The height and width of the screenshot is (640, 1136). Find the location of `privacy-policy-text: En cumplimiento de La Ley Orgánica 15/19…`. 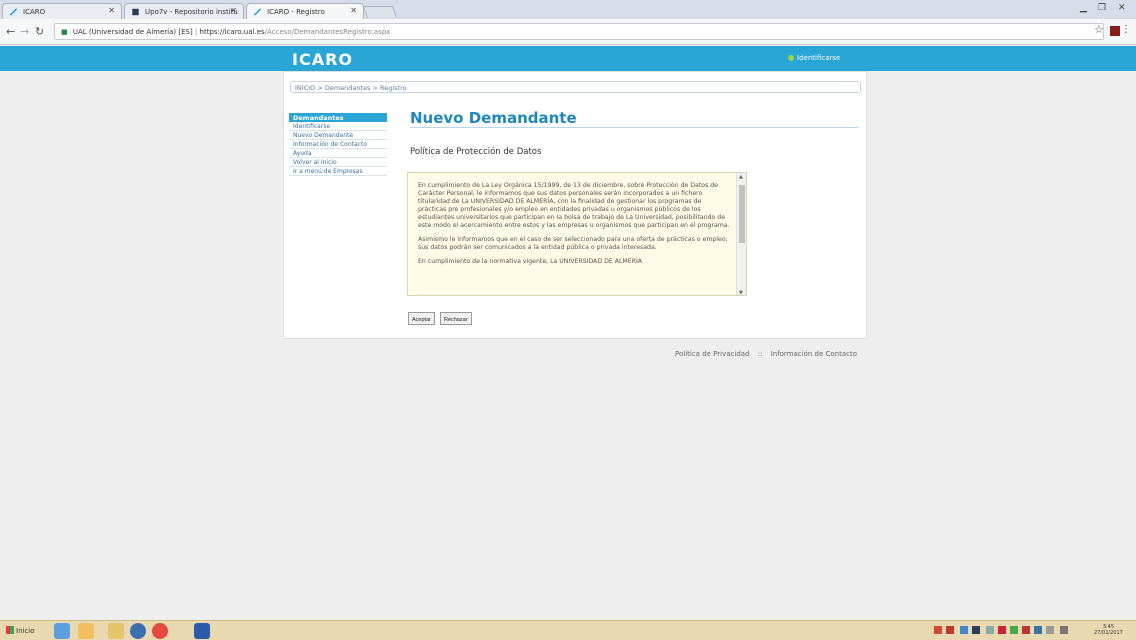

privacy-policy-text: En cumplimiento de La Ley Orgánica 15/19… is located at coordinates (574, 227).